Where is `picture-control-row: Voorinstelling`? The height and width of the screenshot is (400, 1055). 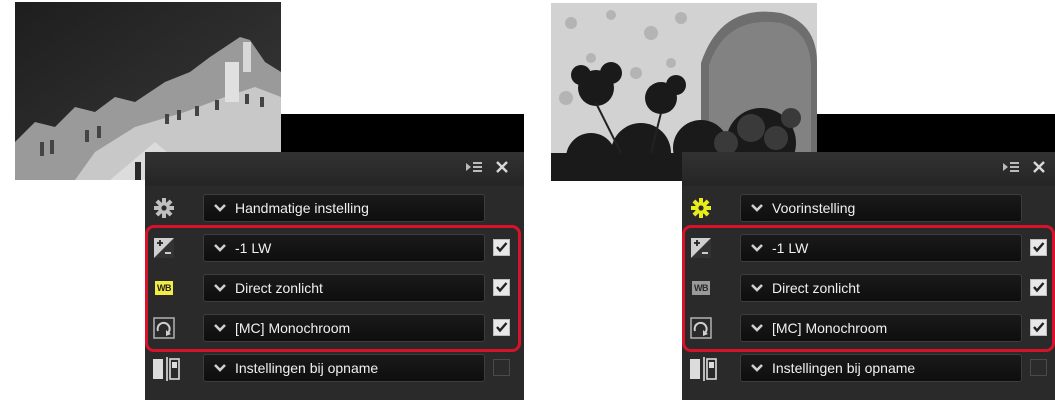 picture-control-row: Voorinstelling is located at coordinates (868, 208).